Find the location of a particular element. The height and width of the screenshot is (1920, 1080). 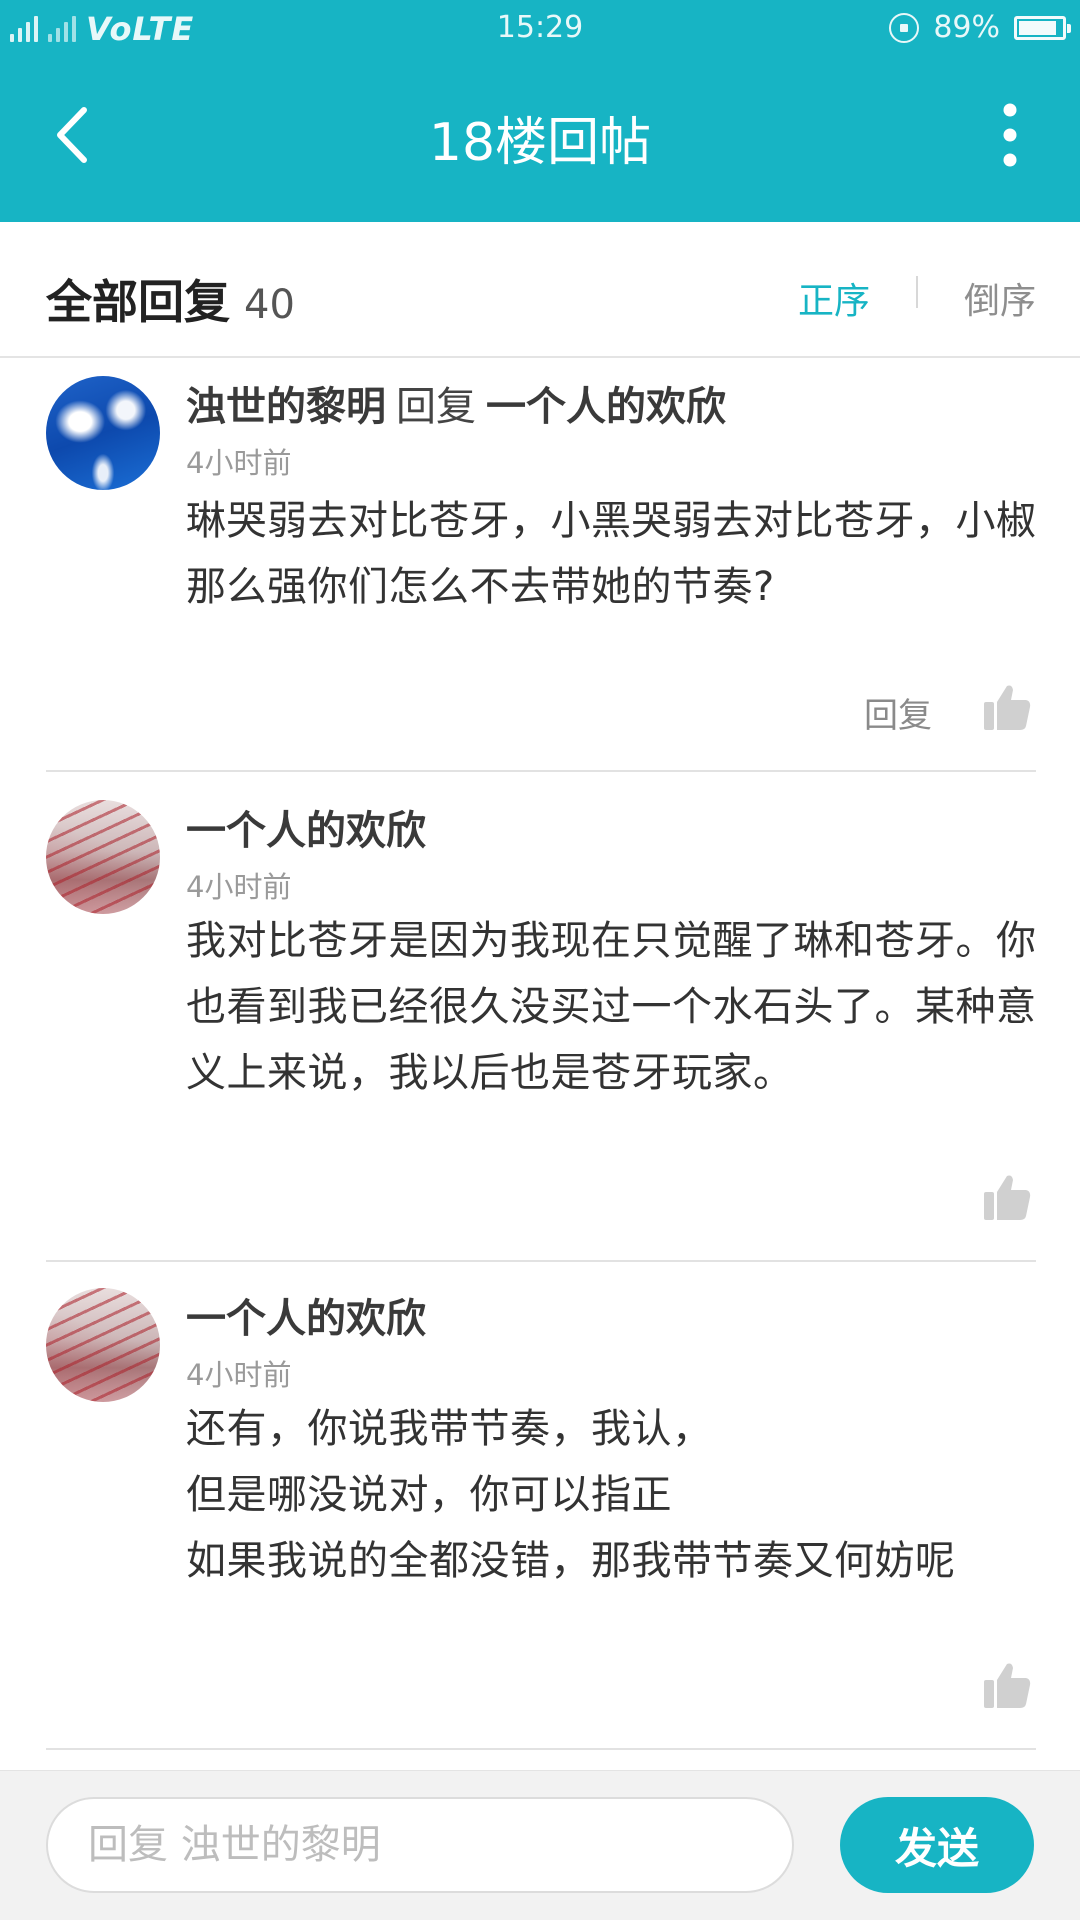

more-button is located at coordinates (1010, 135).